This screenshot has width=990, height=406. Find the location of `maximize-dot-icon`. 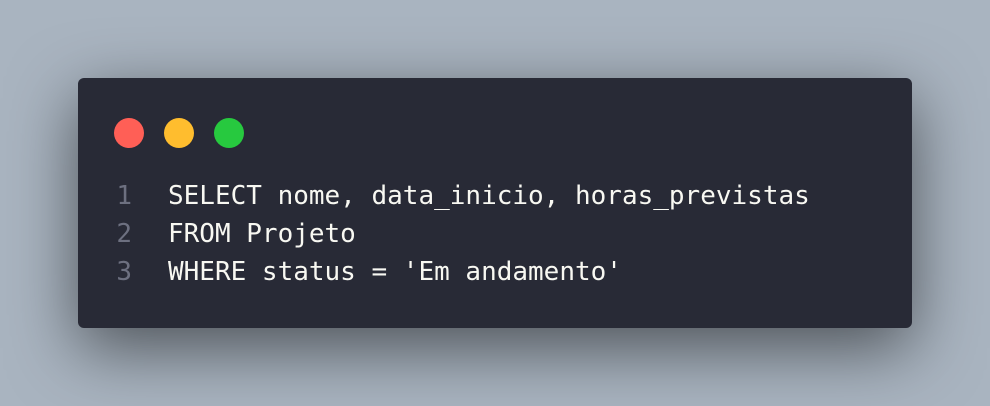

maximize-dot-icon is located at coordinates (229, 133).